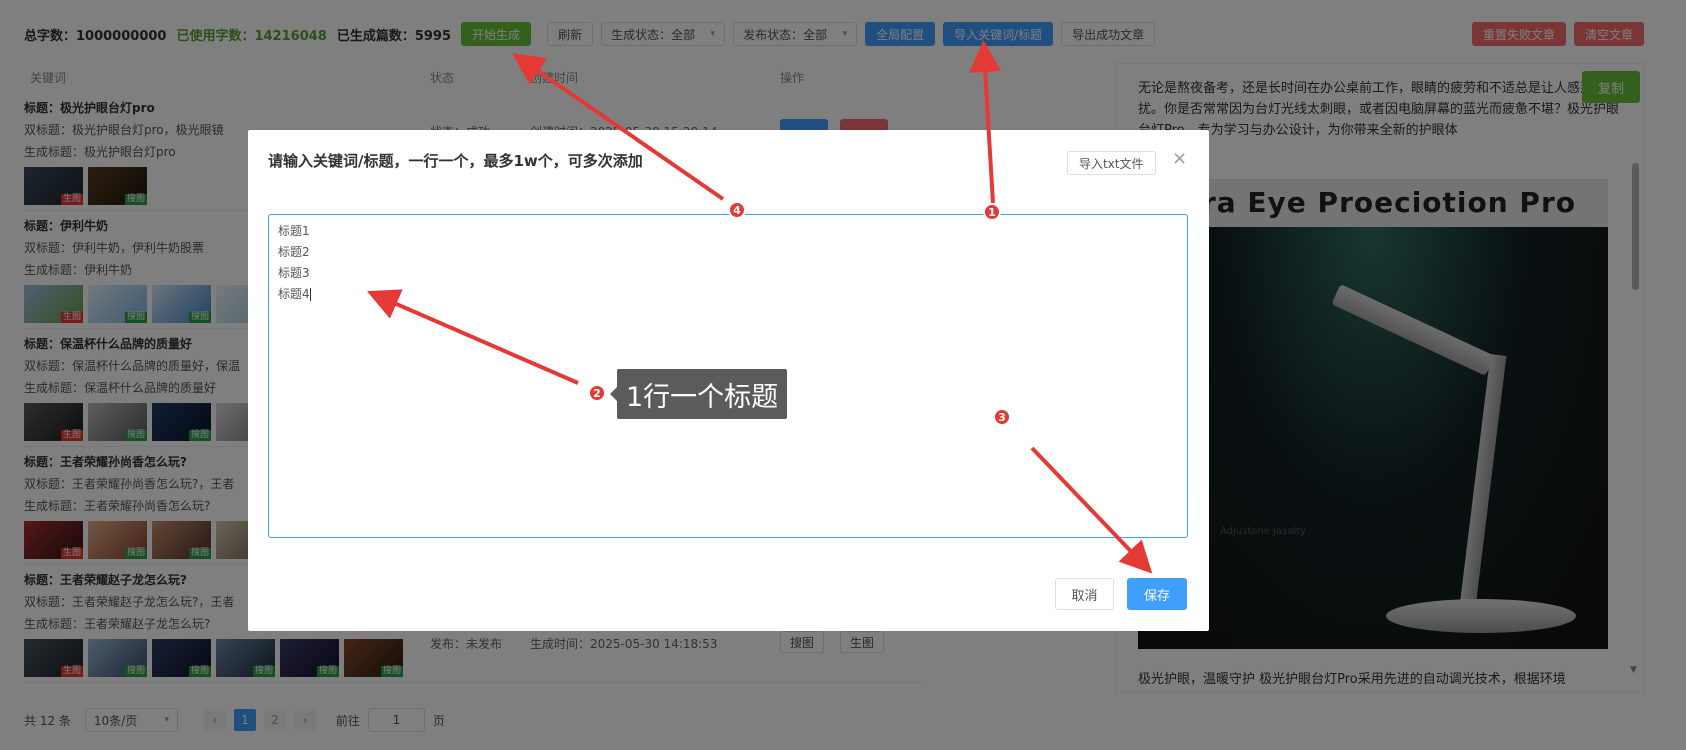 This screenshot has height=750, width=1686. I want to click on badge-1: 1, so click(992, 212).